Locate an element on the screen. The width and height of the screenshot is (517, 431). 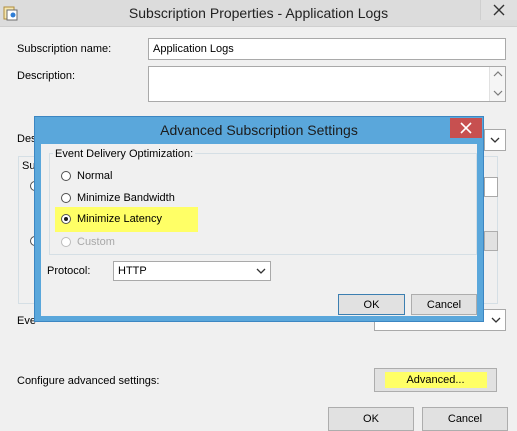
option-minimize-bandwidth: Minimize Bandwidth is located at coordinates (138, 198).